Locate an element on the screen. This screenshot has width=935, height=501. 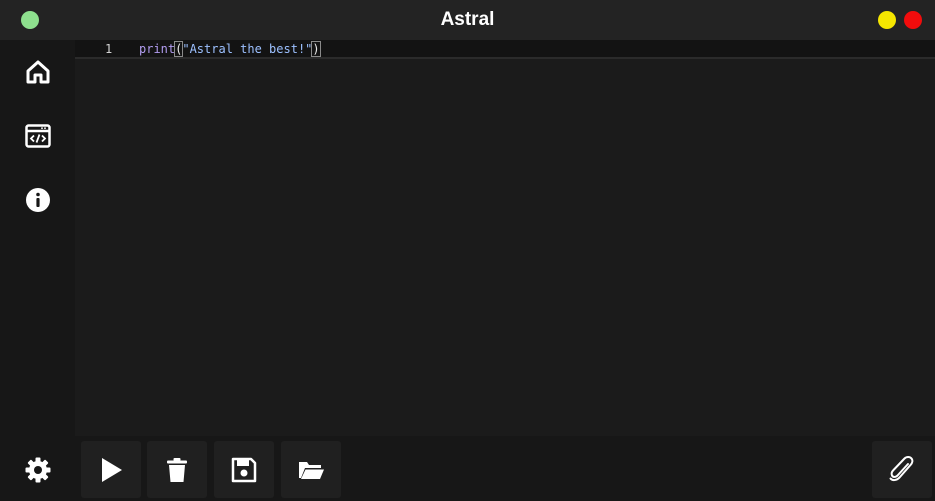
bottom-toolbar is located at coordinates (505, 468).